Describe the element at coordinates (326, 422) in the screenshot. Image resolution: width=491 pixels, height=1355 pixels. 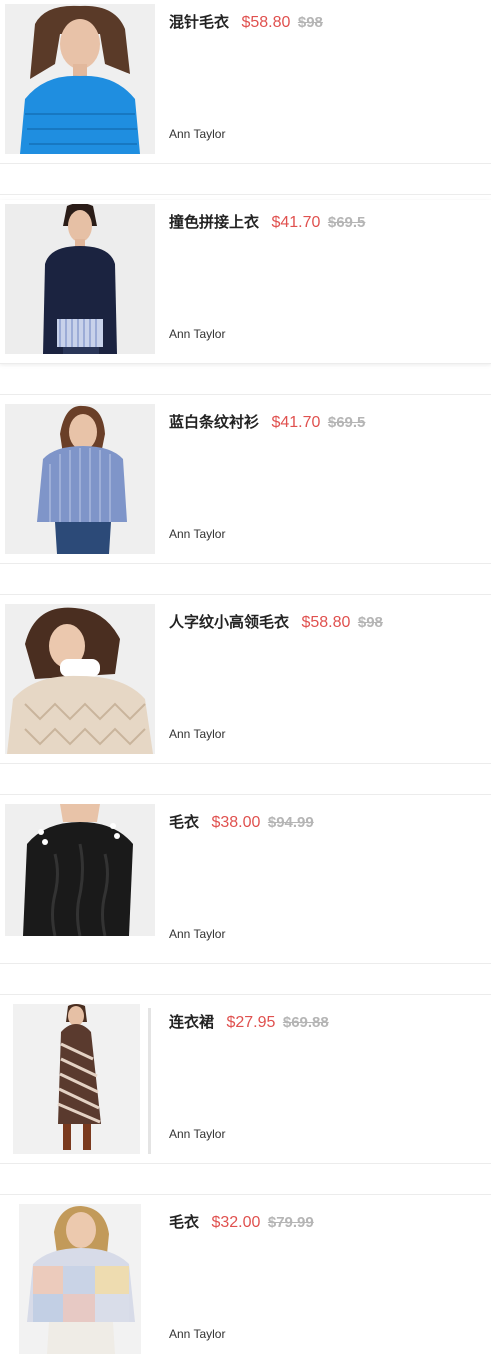
I see `product-info: 蓝白条纹衬衫 $41.70 $69.5` at that location.